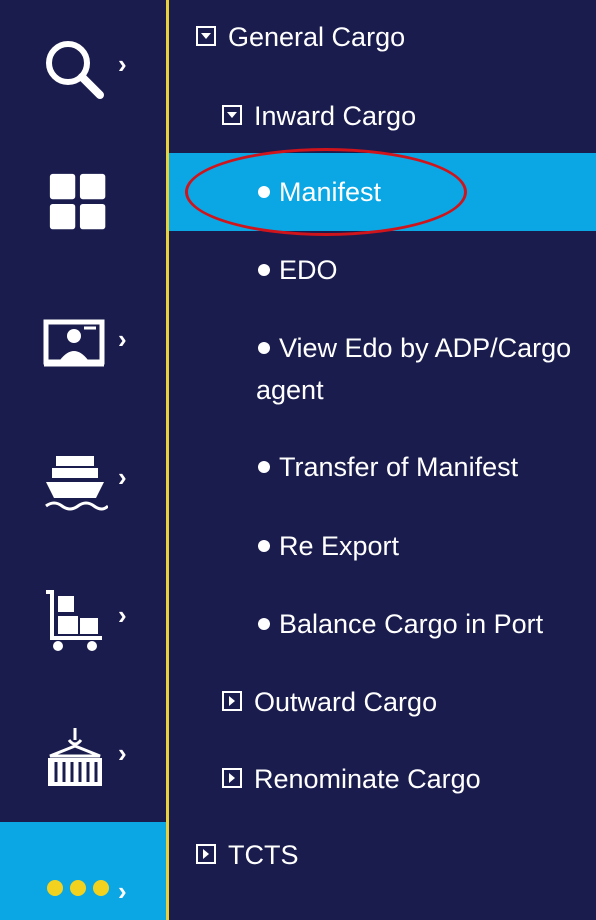 Image resolution: width=596 pixels, height=920 pixels. I want to click on menu-item-label: Transfer of Manifest, so click(399, 467).